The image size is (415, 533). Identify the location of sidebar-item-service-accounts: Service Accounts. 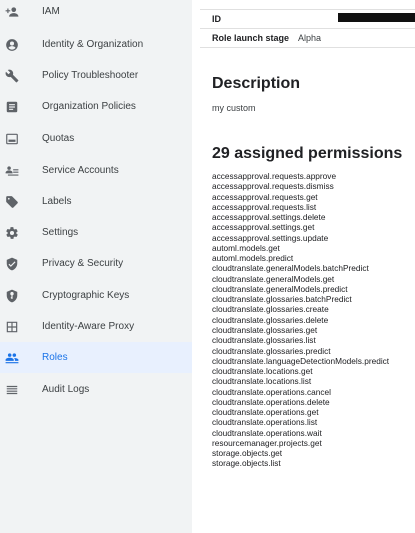
(96, 170).